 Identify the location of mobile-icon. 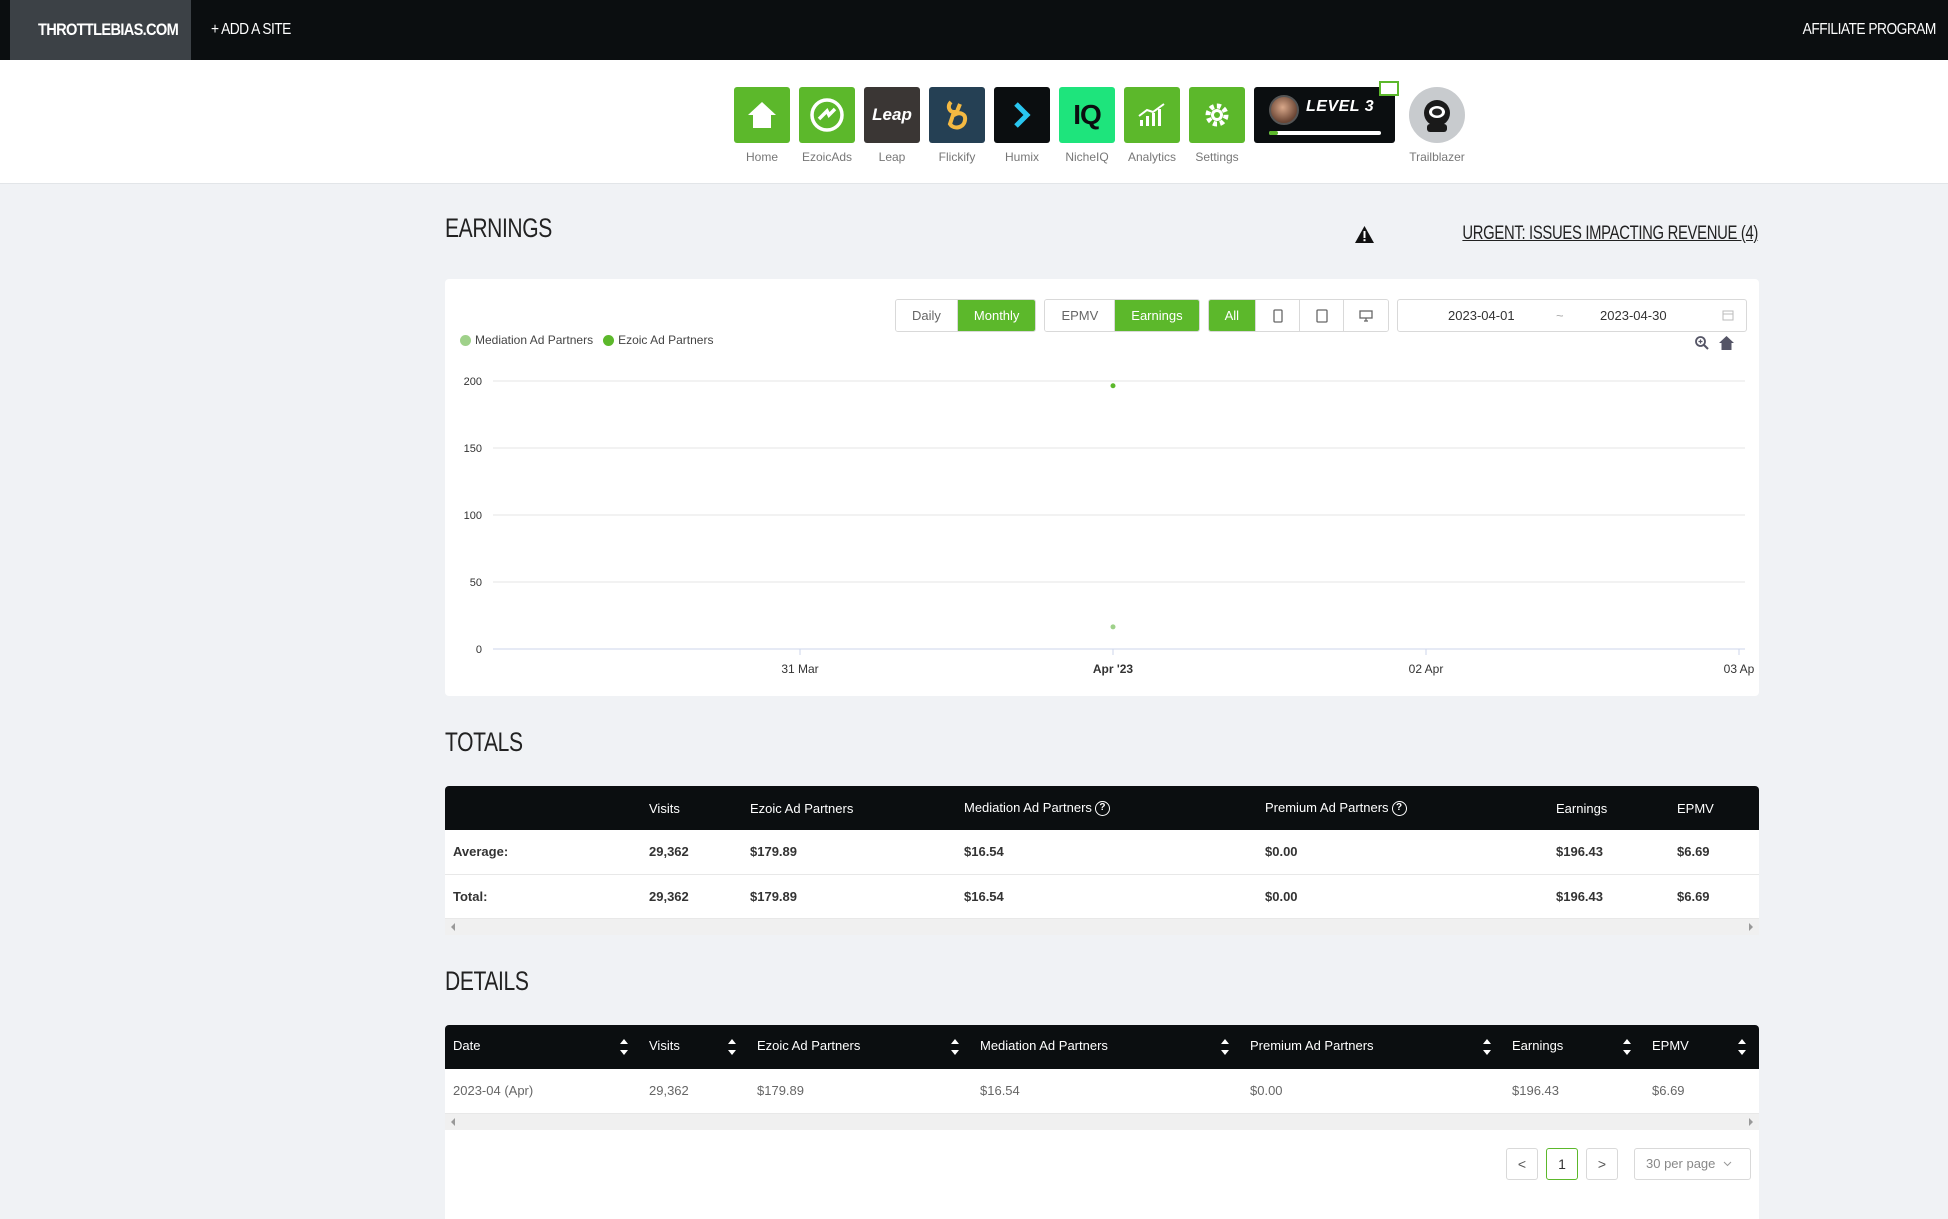
(1278, 315).